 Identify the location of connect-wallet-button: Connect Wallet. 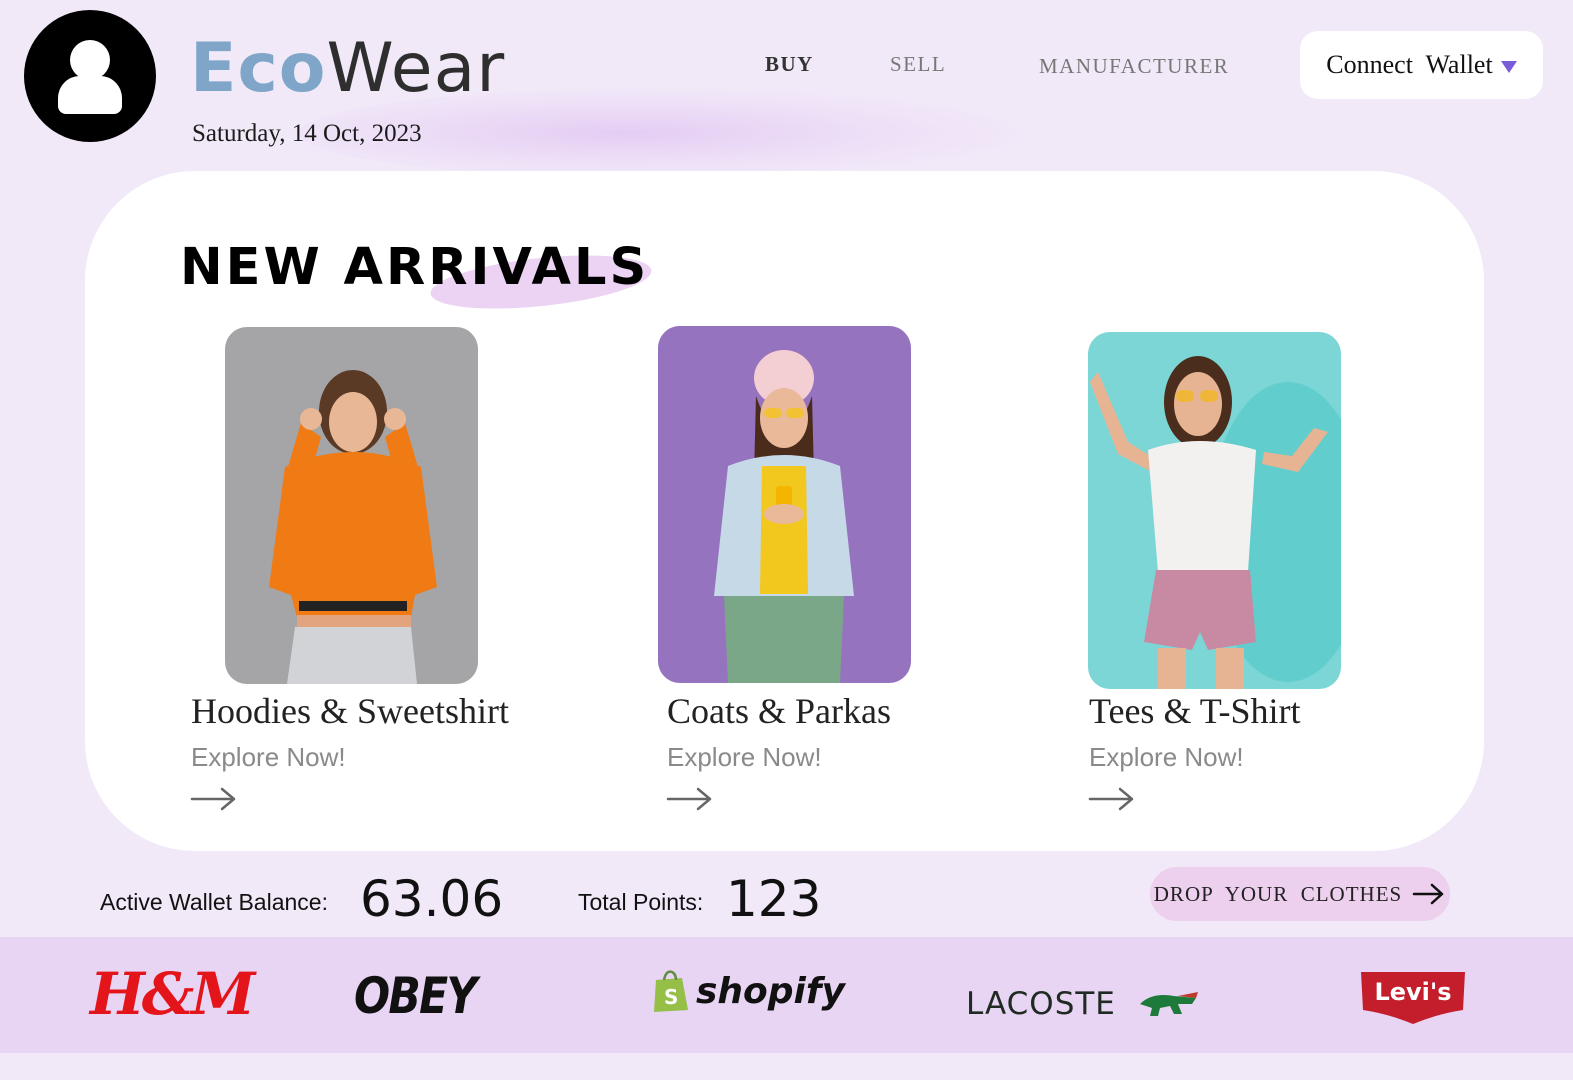
(1421, 65).